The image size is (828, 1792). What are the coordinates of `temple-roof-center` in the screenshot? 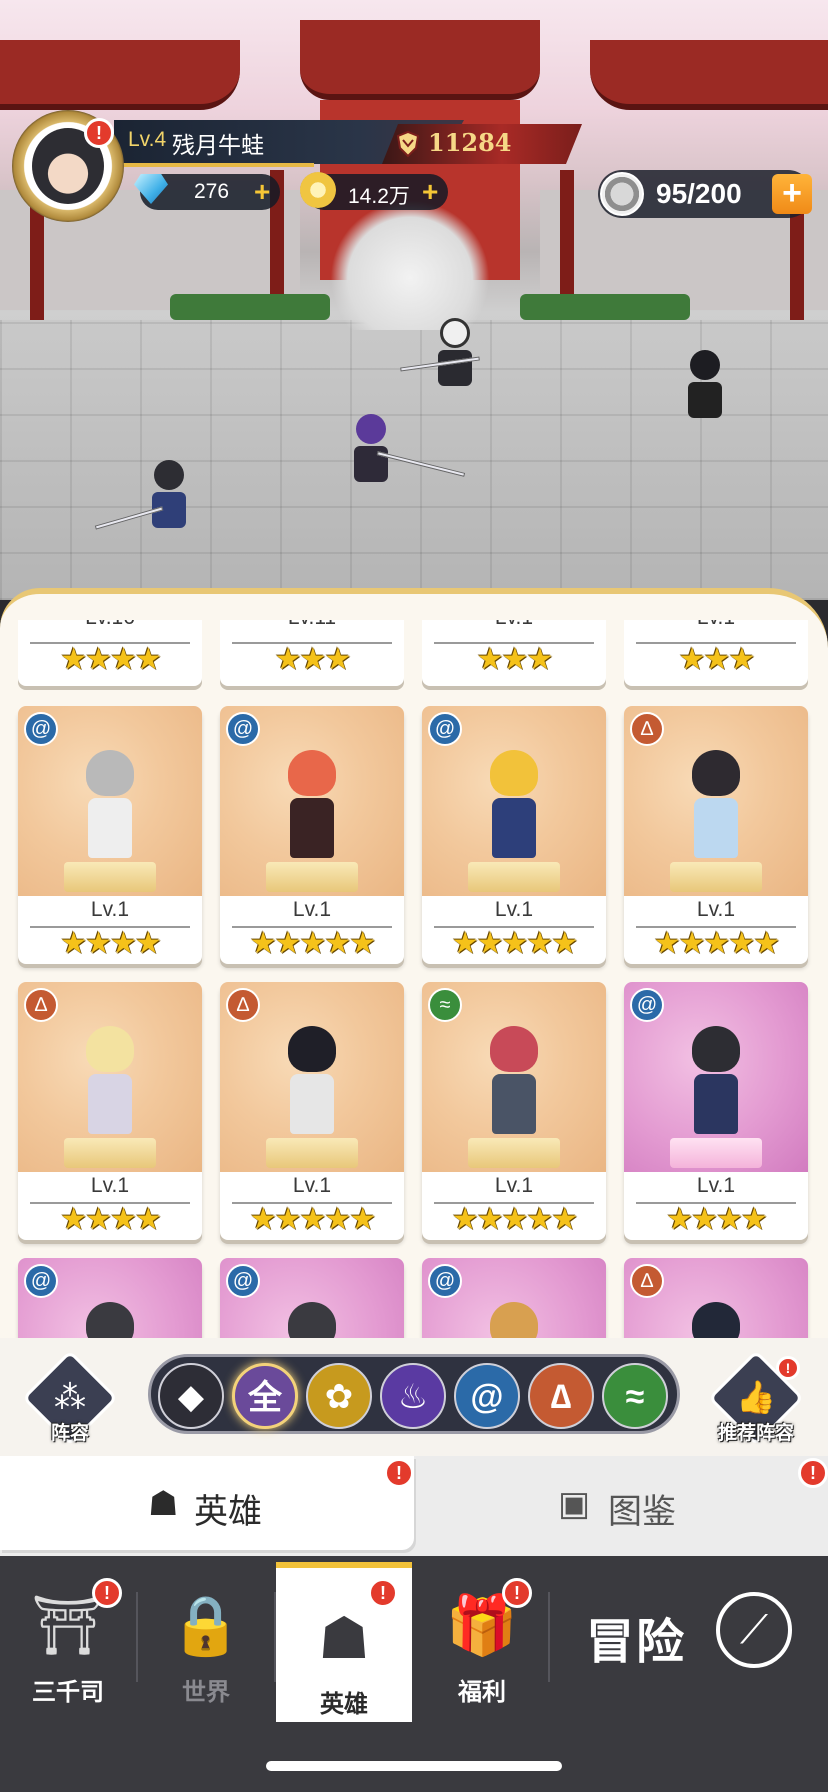 It's located at (420, 60).